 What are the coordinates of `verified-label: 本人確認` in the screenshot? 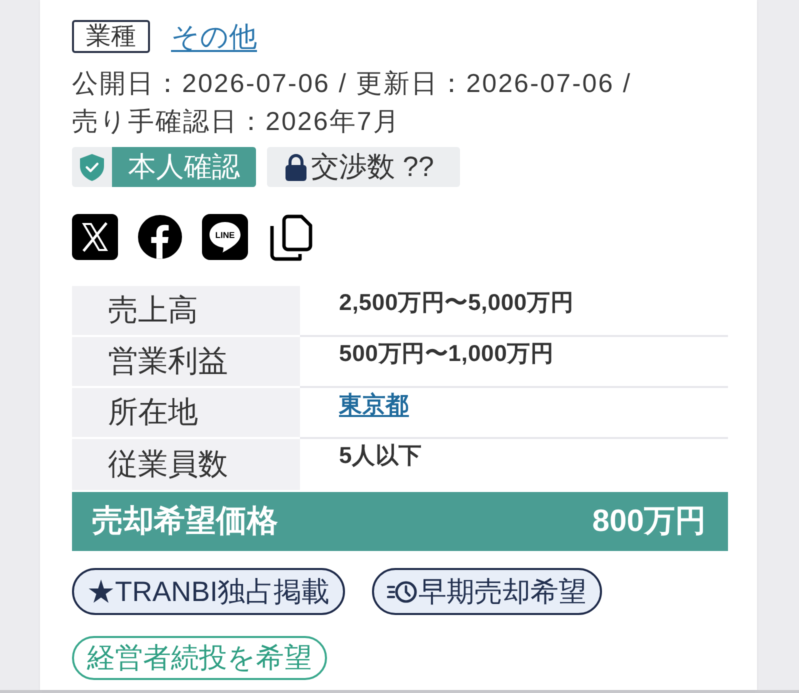 It's located at (184, 167).